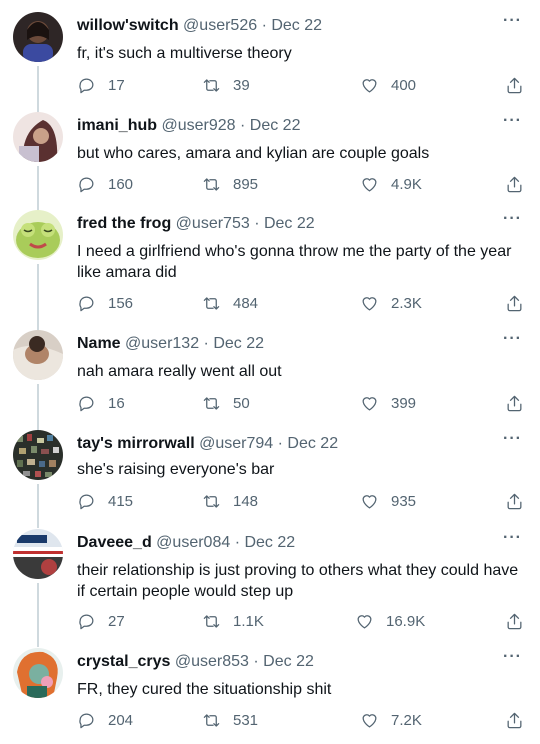  What do you see at coordinates (302, 503) in the screenshot?
I see `tweet-actions: 415 148 935` at bounding box center [302, 503].